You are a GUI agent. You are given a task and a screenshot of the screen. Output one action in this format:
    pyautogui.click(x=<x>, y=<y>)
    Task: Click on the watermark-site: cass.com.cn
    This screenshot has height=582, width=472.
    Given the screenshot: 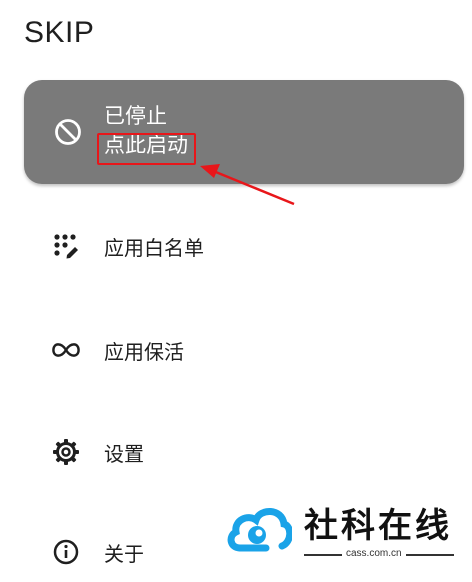 What is the action you would take?
    pyautogui.click(x=374, y=553)
    